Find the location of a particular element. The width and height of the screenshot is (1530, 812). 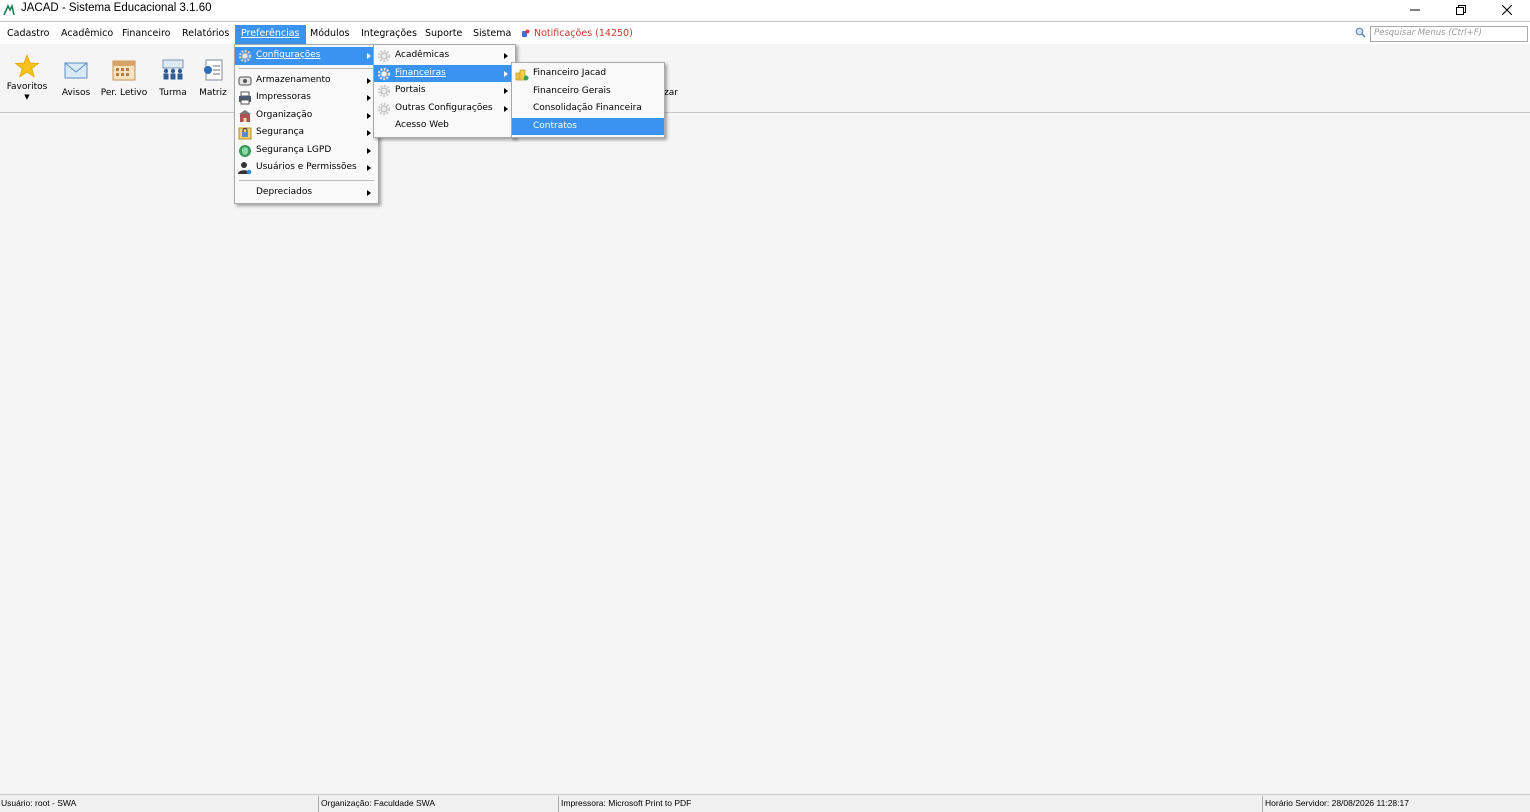

toolbar-favoritos: Favoritos ▼ is located at coordinates (27, 77).